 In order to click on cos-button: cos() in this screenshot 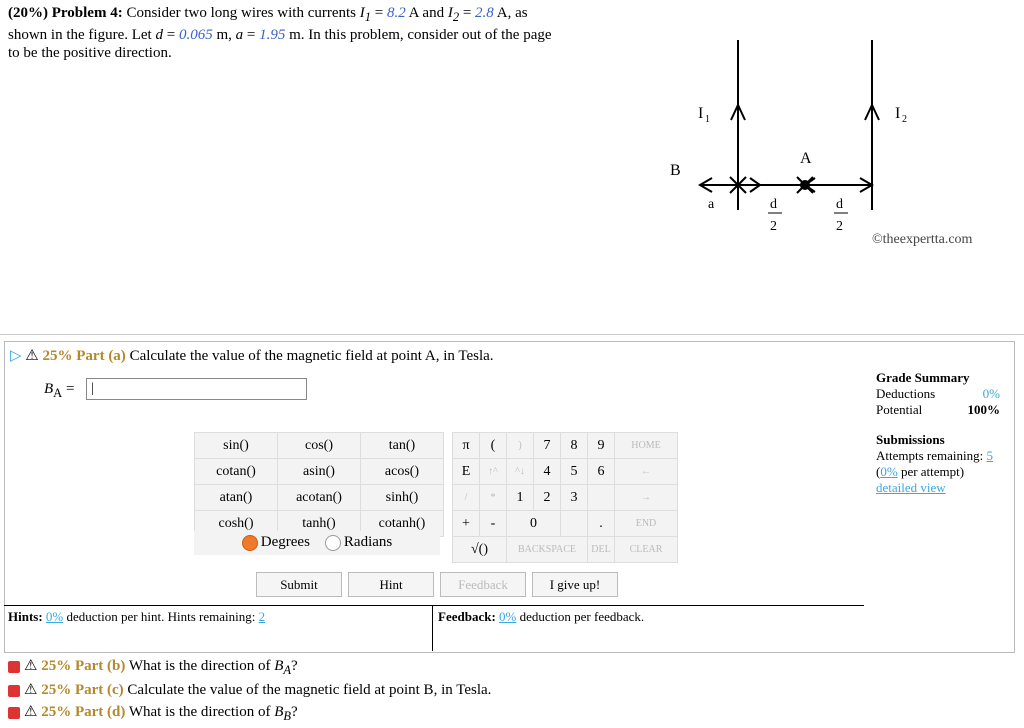, I will do `click(319, 445)`.